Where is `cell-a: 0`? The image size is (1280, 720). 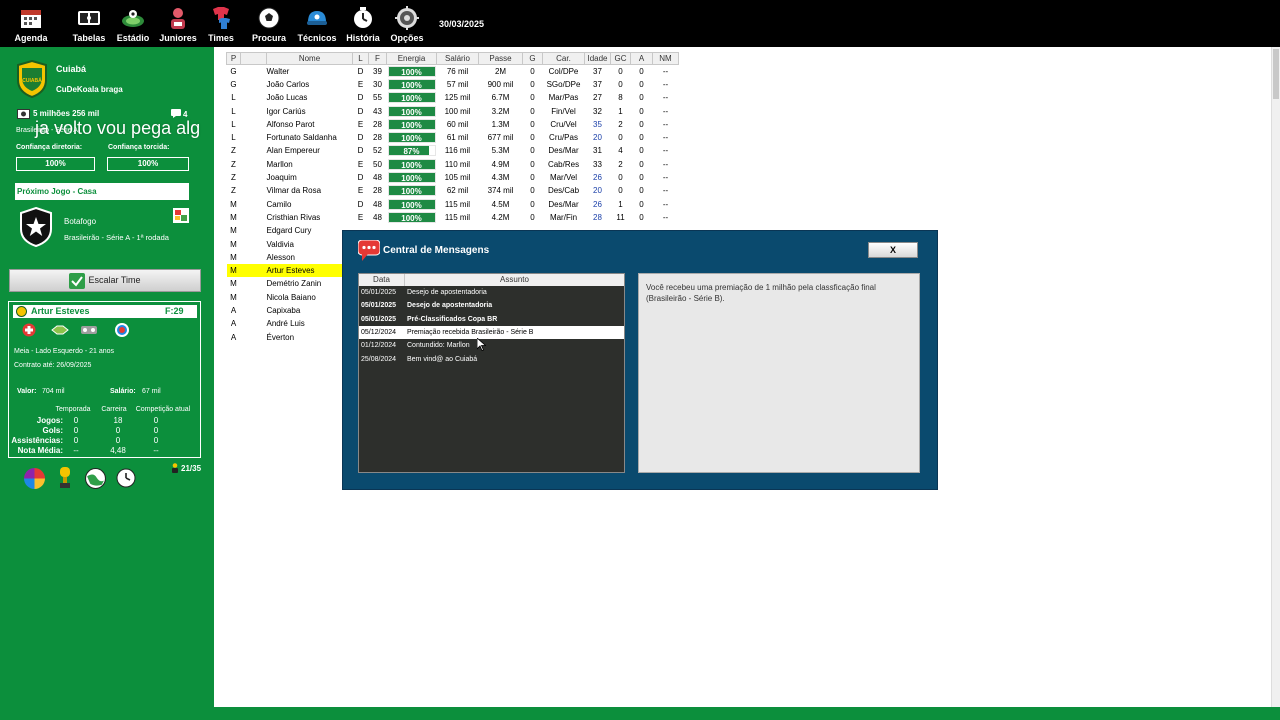
cell-a: 0 is located at coordinates (641, 124).